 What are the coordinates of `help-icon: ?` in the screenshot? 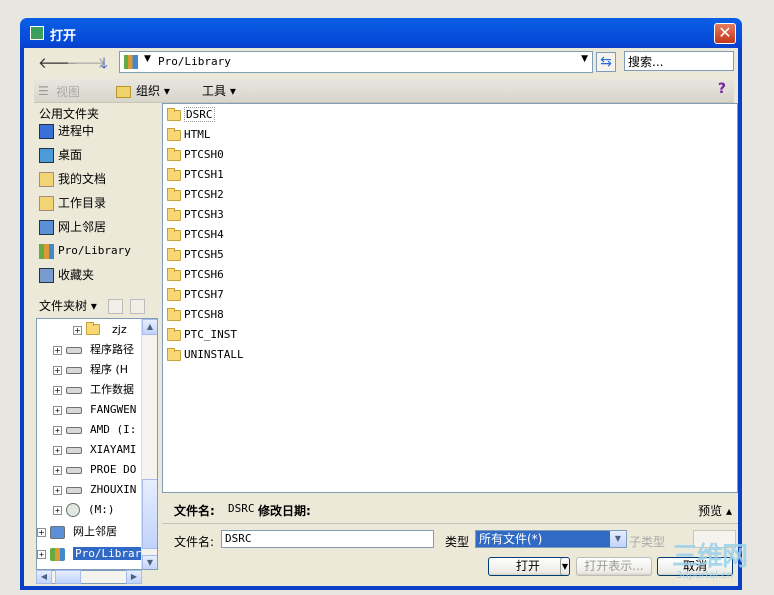 It's located at (722, 89).